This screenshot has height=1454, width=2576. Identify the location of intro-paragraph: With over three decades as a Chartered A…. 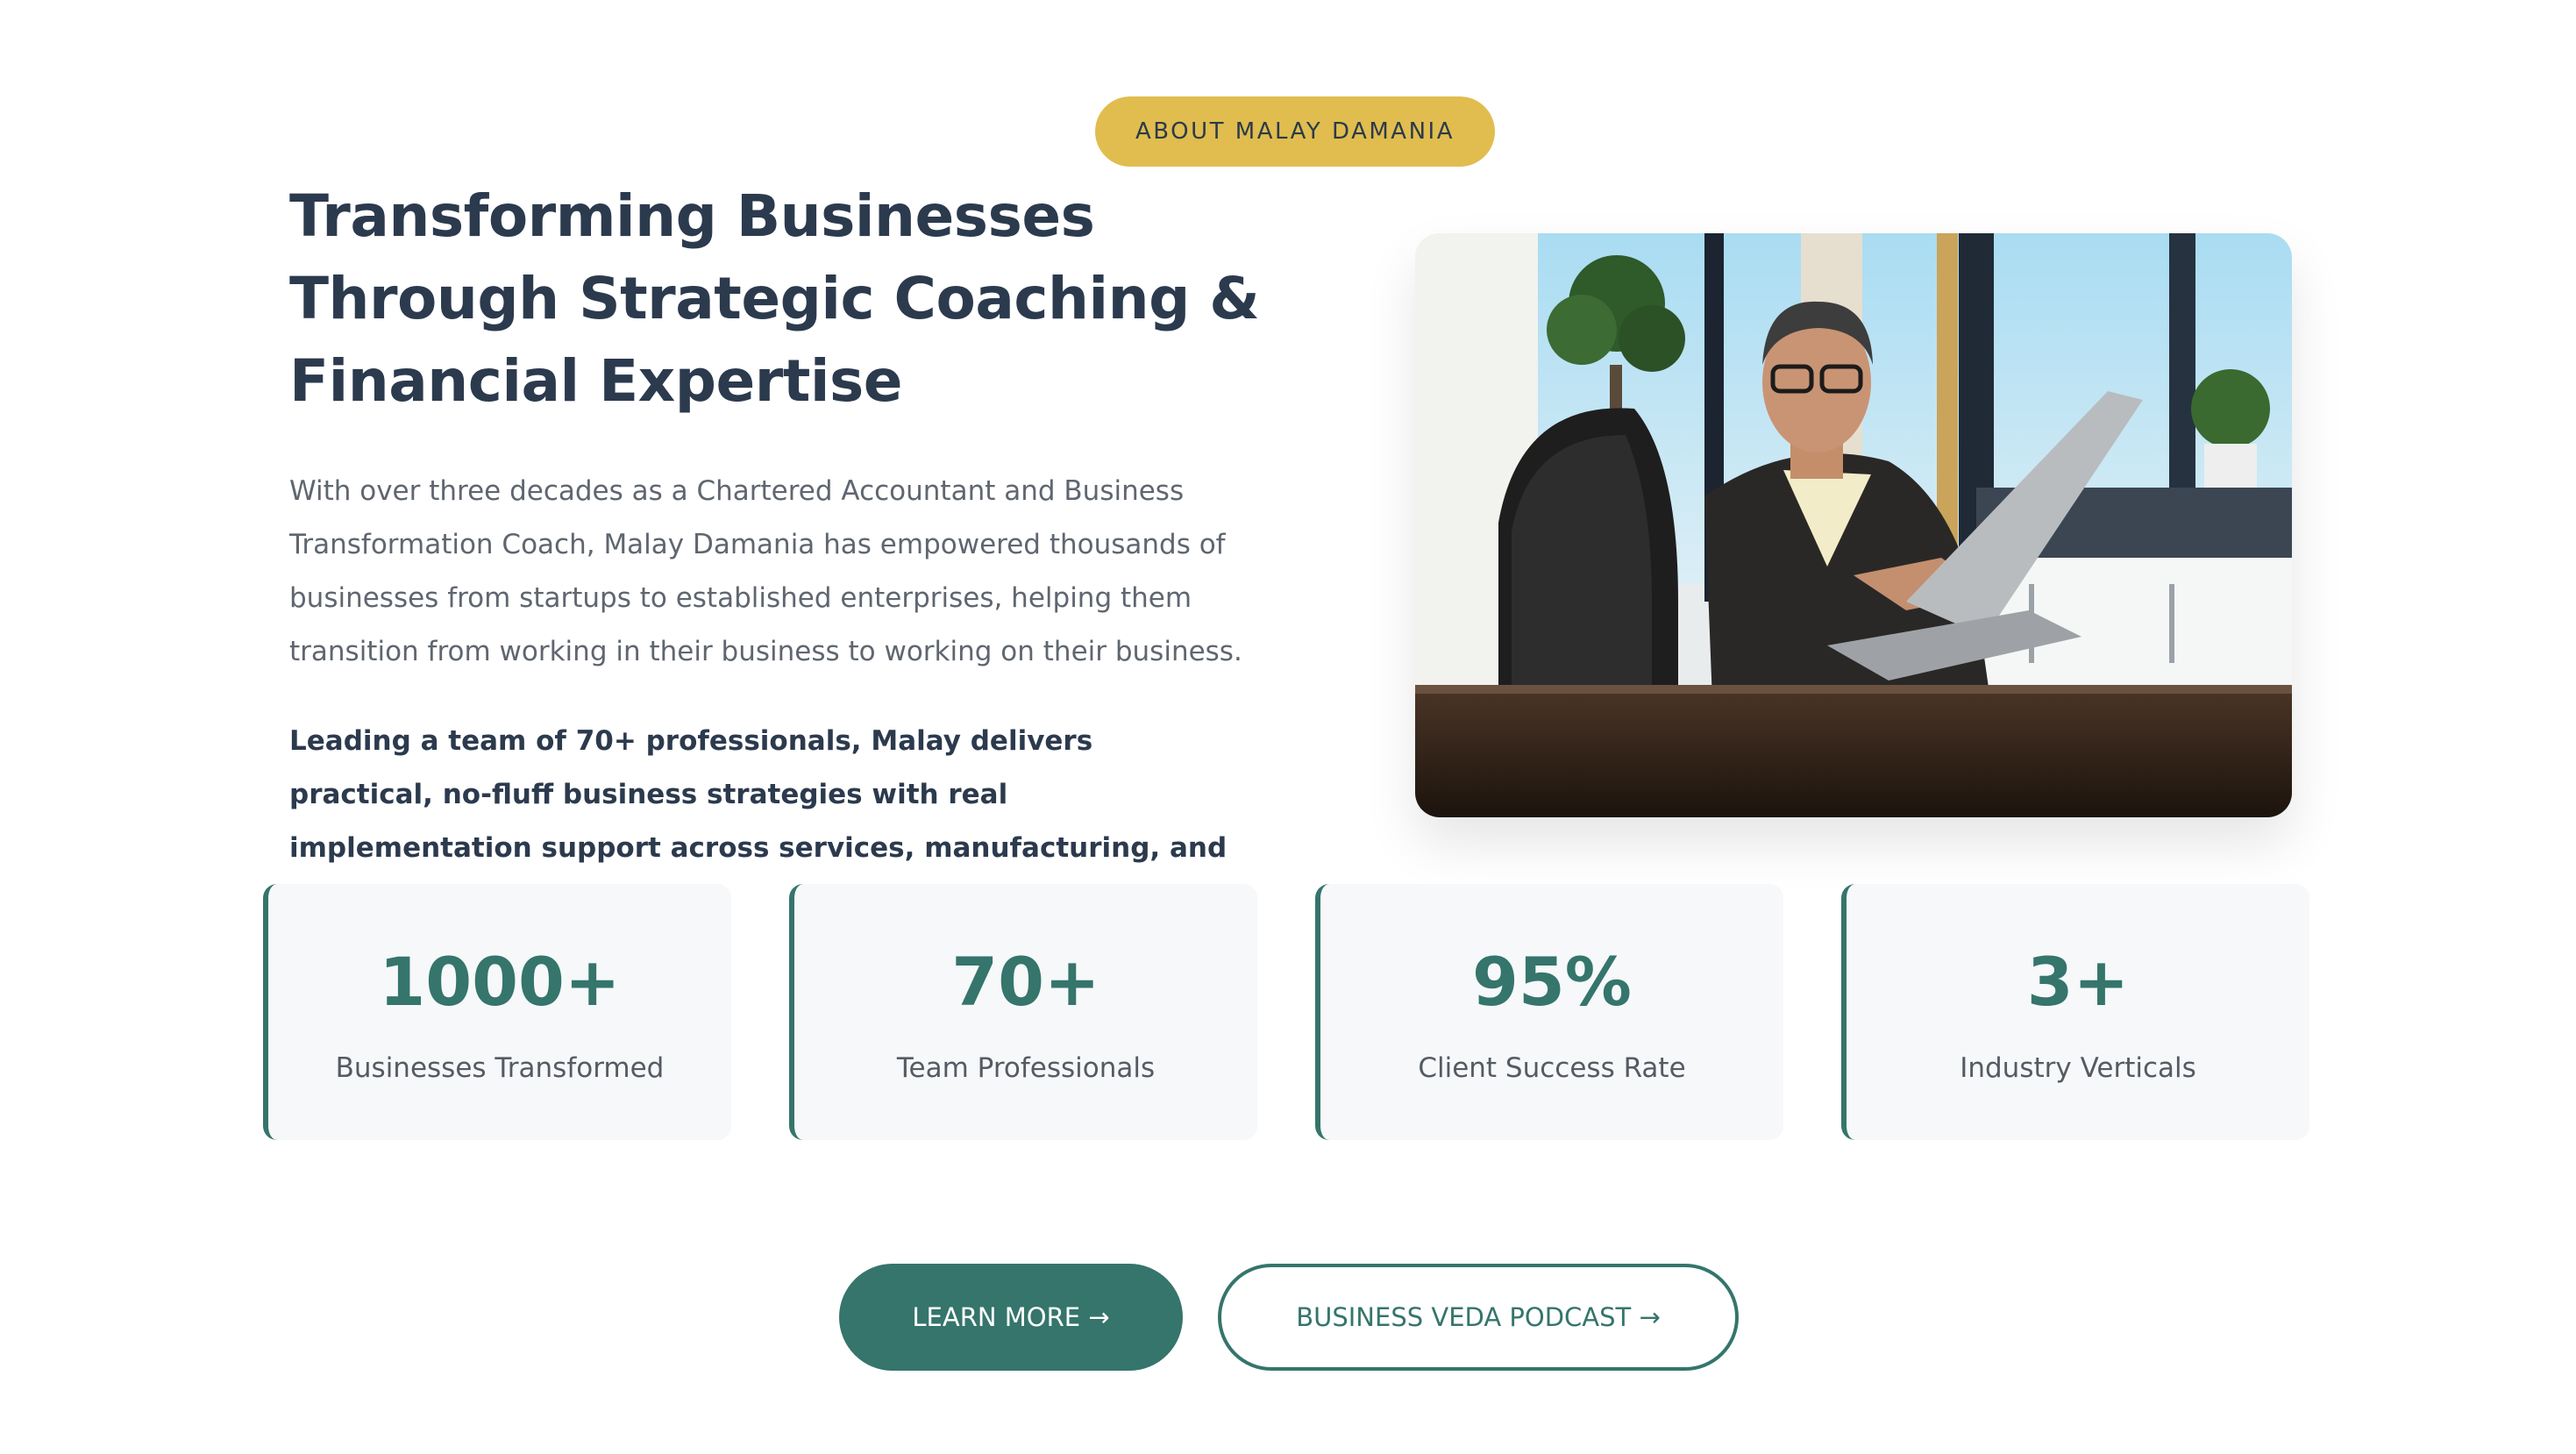
(765, 571).